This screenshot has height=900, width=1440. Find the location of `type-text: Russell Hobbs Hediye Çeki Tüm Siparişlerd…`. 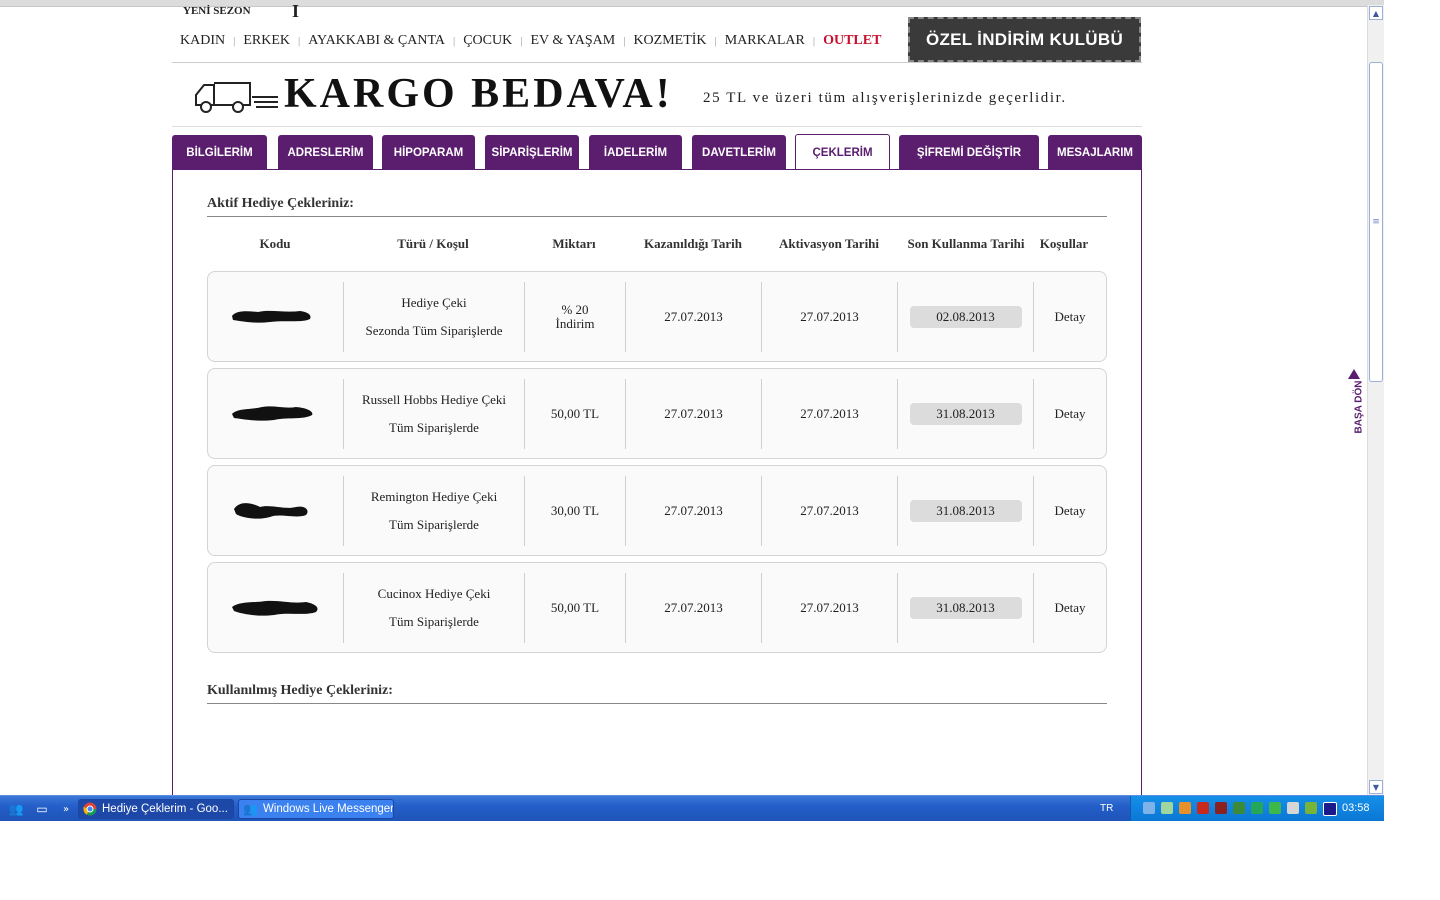

type-text: Russell Hobbs Hediye Çeki Tüm Siparişlerd… is located at coordinates (434, 414).